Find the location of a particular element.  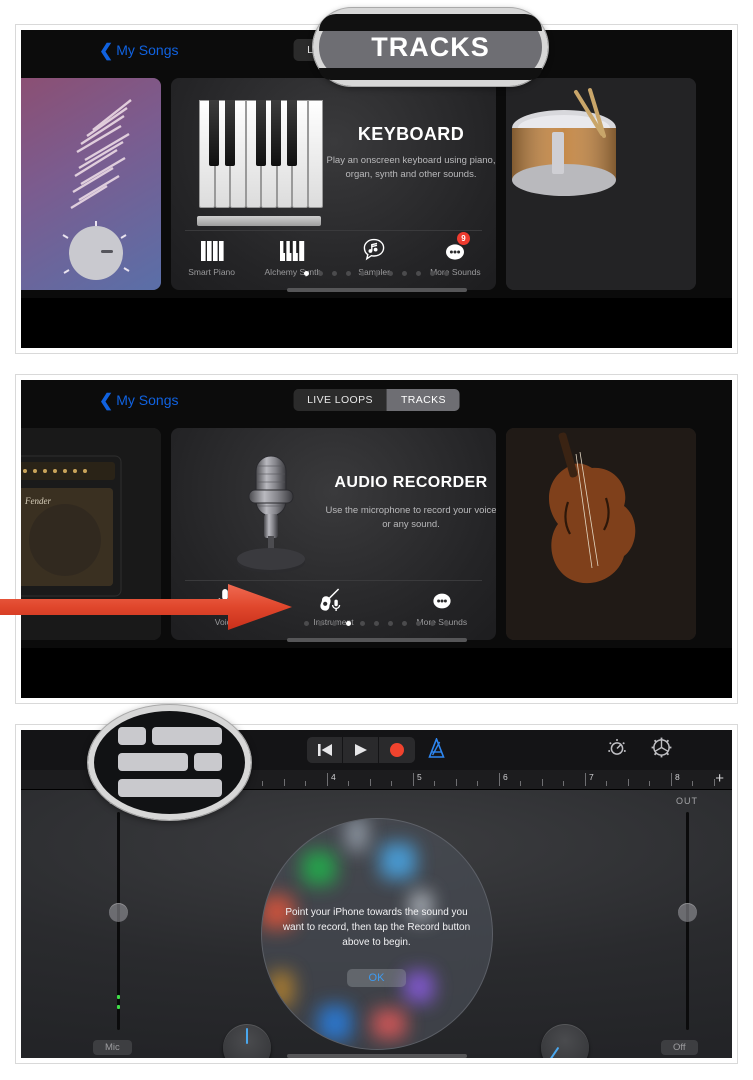

callout-inner-top is located at coordinates (430, 23).